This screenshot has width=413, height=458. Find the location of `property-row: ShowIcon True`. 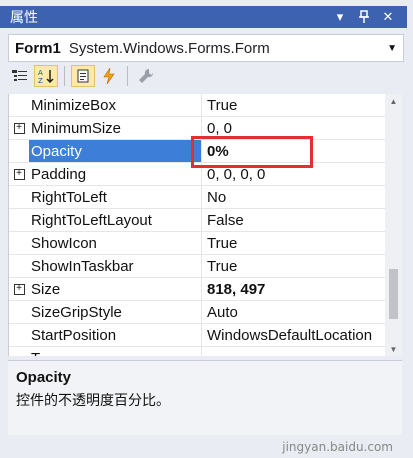

property-row: ShowIcon True is located at coordinates (197, 243).